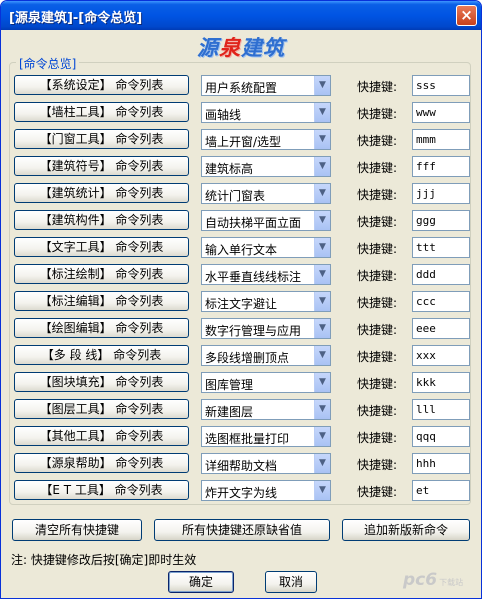 This screenshot has height=599, width=482. What do you see at coordinates (441, 112) in the screenshot?
I see `hotkey-input: www` at bounding box center [441, 112].